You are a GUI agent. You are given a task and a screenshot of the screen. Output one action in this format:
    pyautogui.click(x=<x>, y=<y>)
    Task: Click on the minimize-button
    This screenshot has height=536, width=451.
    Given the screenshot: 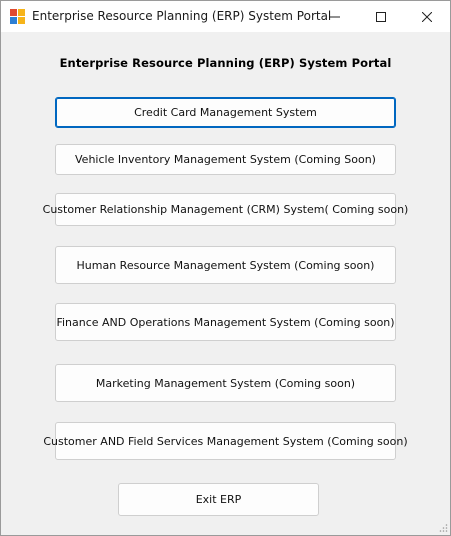 What is the action you would take?
    pyautogui.click(x=335, y=16)
    